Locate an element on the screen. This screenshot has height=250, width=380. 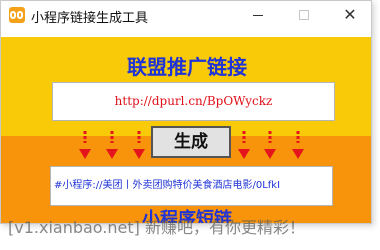
title-bar: 小程序链接生成工具 ✕ is located at coordinates (186, 15).